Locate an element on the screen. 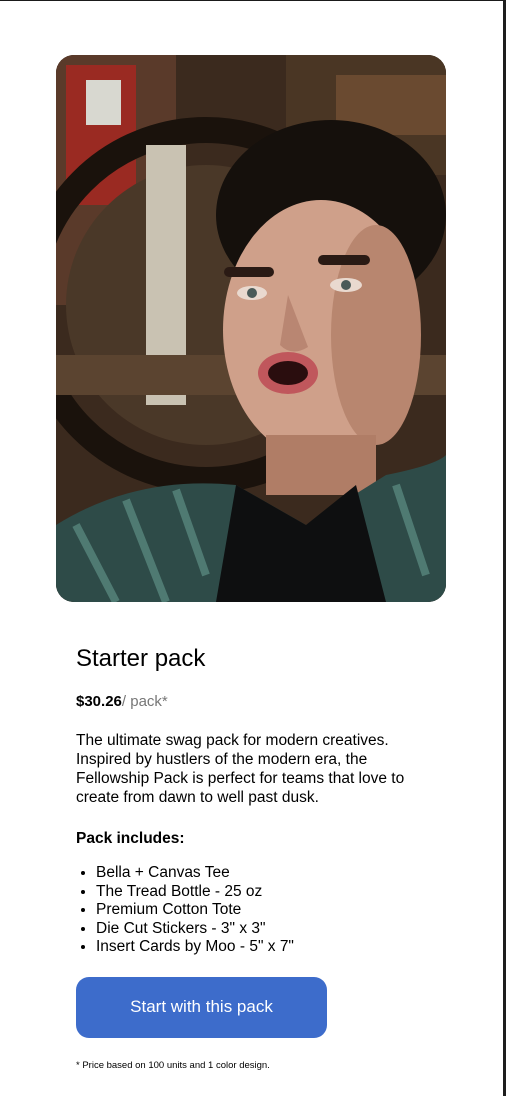  list-item: Bella + Canvas Tee is located at coordinates (266, 873).